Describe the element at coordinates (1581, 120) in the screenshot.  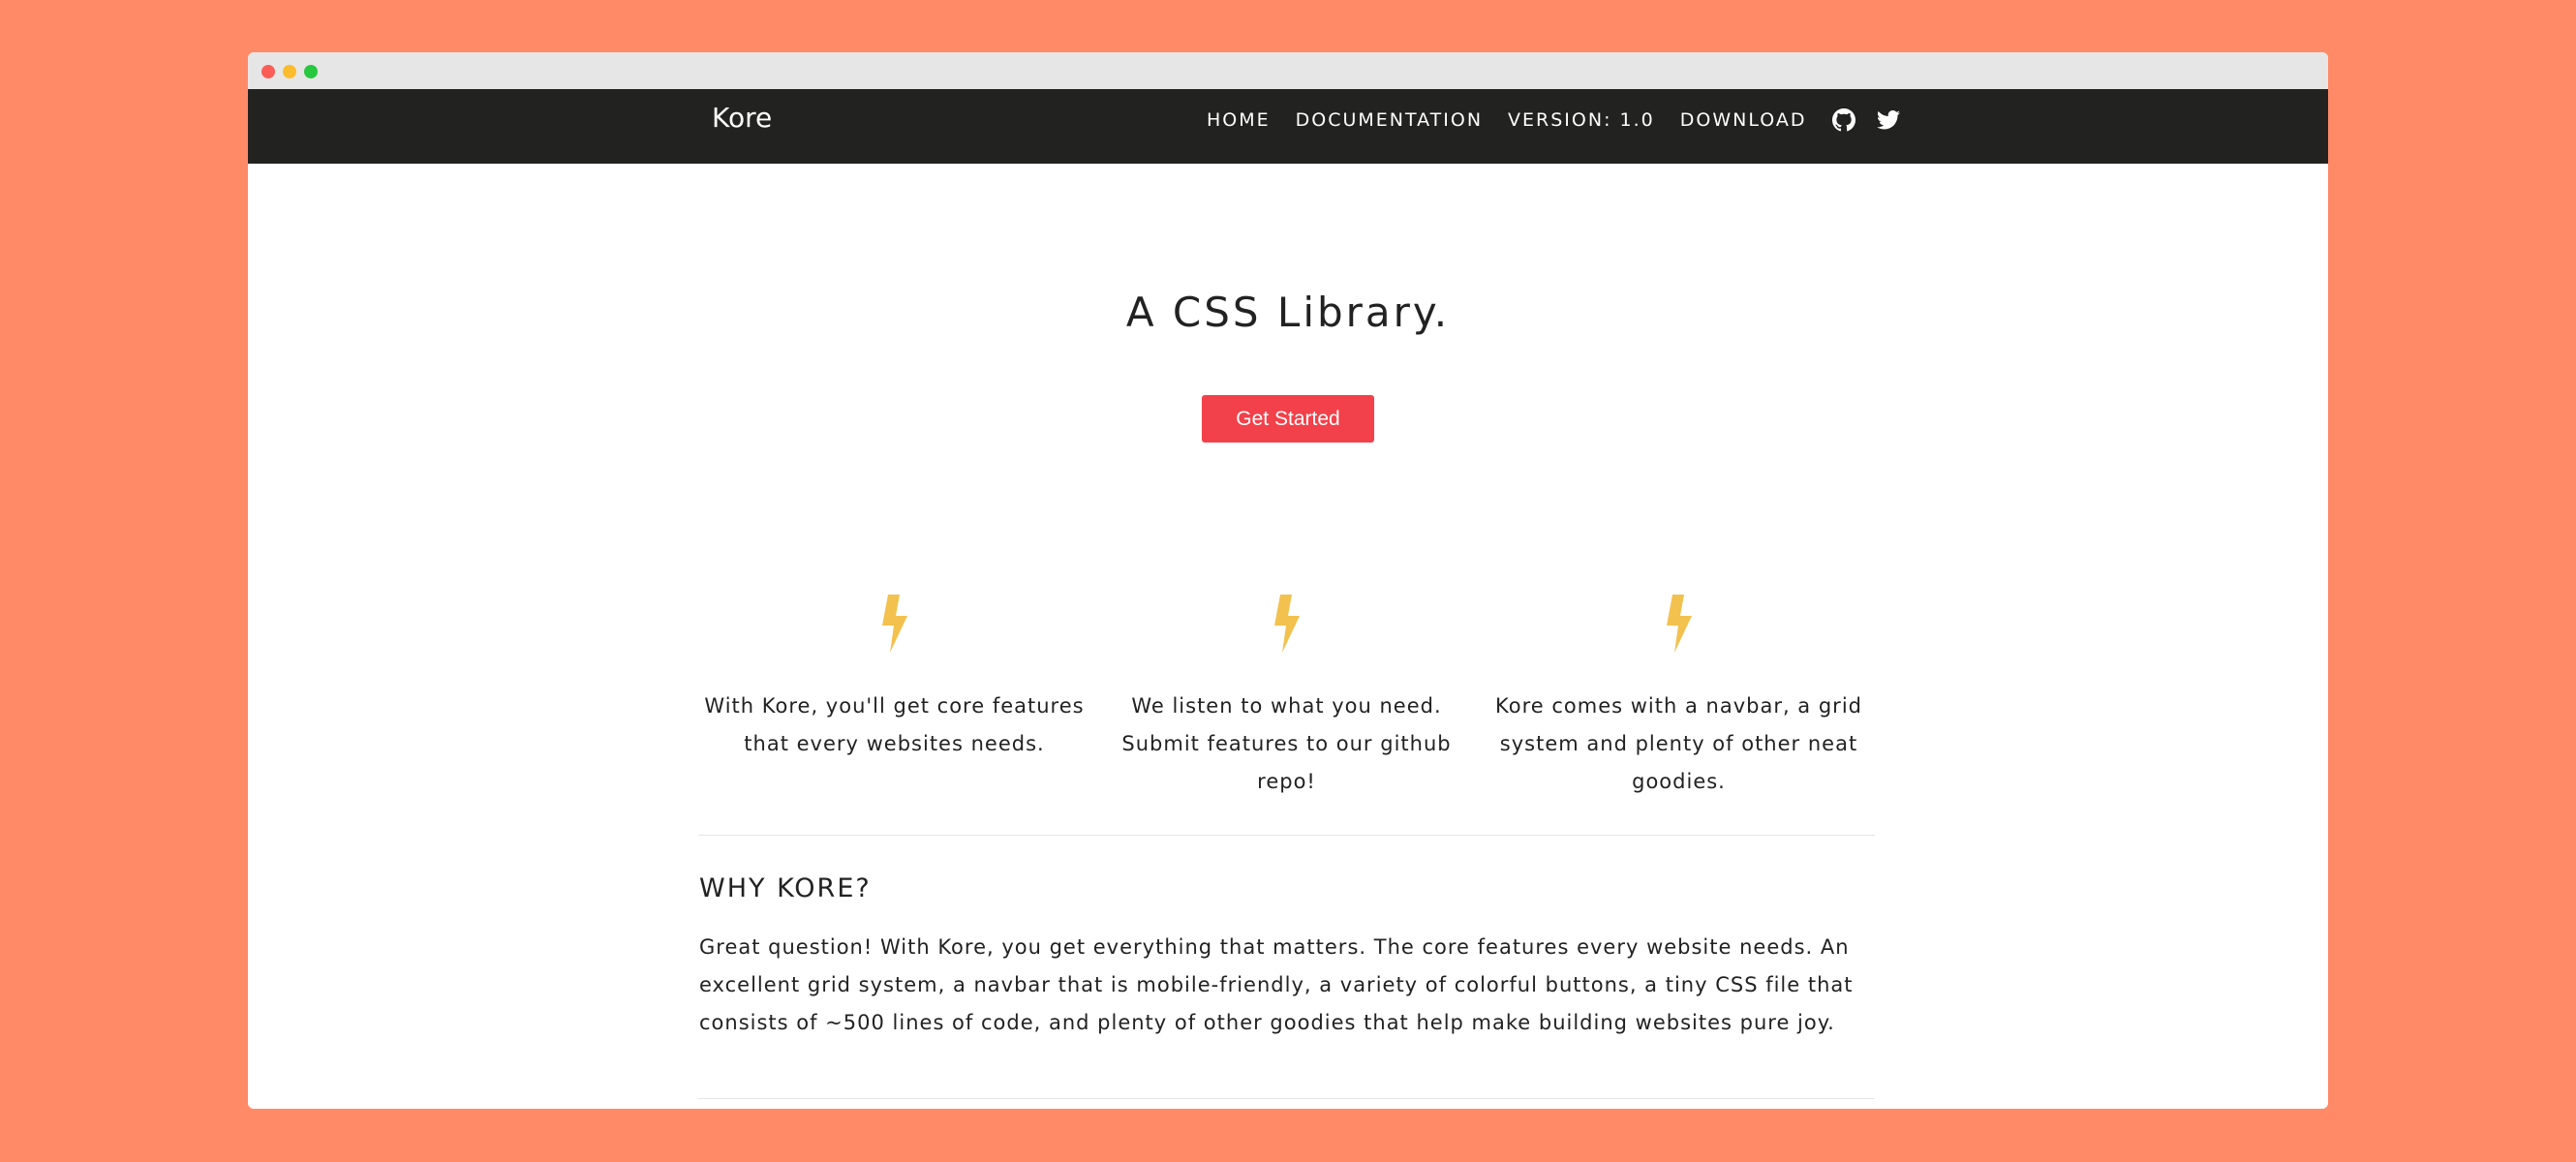
I see `nav-version-link: VERSION: 1.0` at that location.